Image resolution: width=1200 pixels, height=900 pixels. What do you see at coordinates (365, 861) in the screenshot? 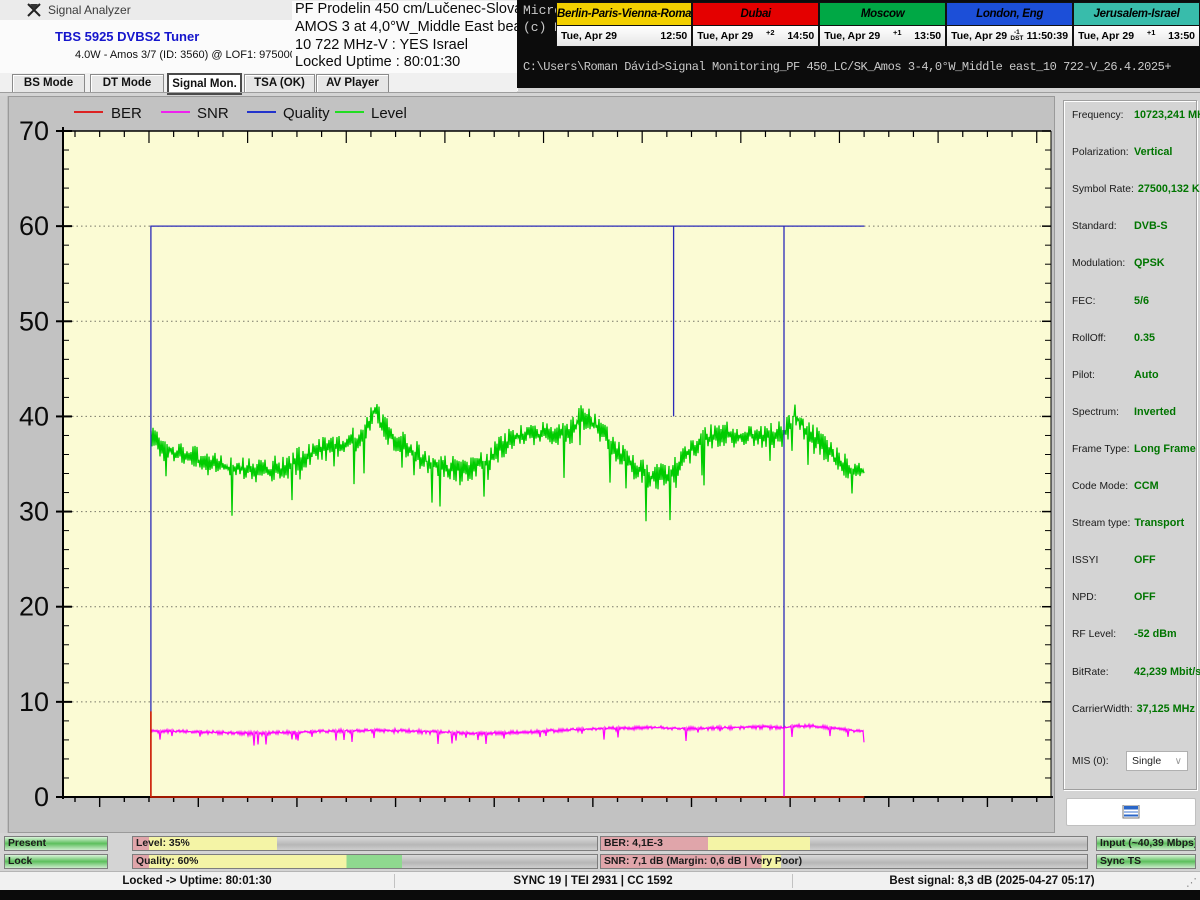
I see `quality-bar: Quality: 60%` at bounding box center [365, 861].